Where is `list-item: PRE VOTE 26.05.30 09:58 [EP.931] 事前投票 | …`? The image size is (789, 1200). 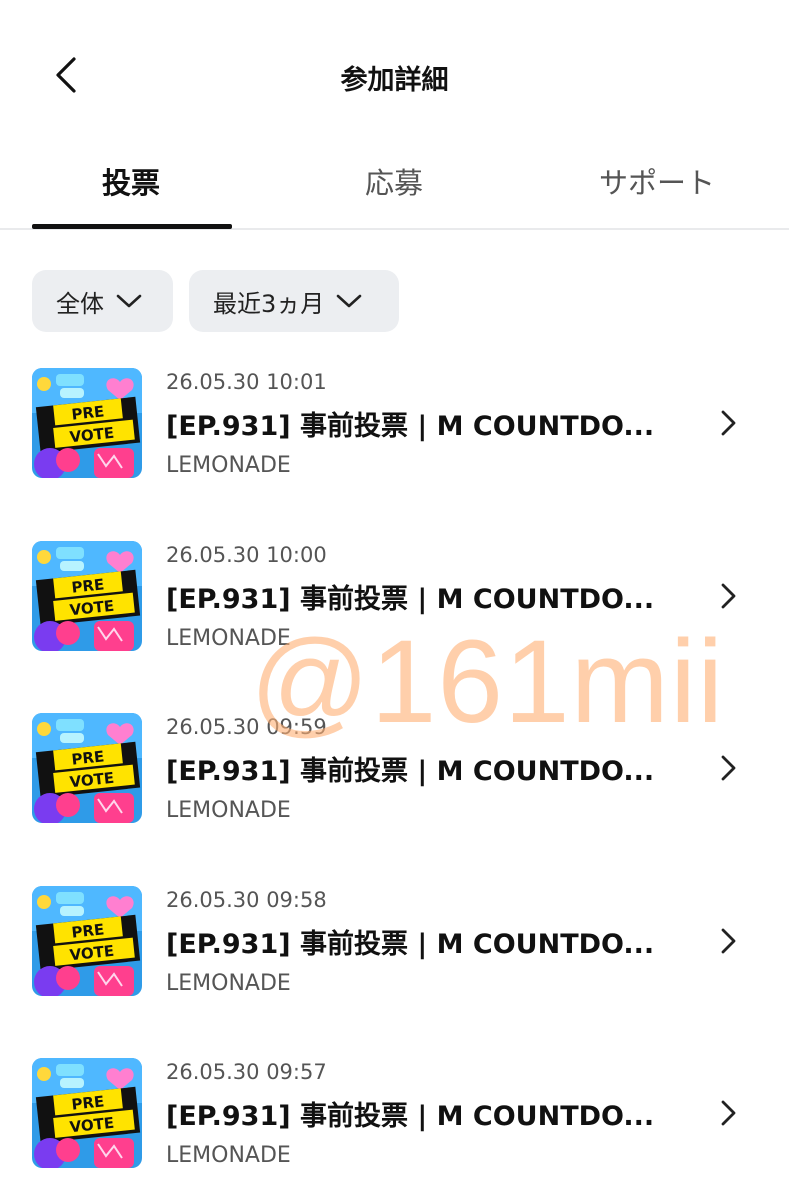
list-item: PRE VOTE 26.05.30 09:58 [EP.931] 事前投票 | … is located at coordinates (394, 944).